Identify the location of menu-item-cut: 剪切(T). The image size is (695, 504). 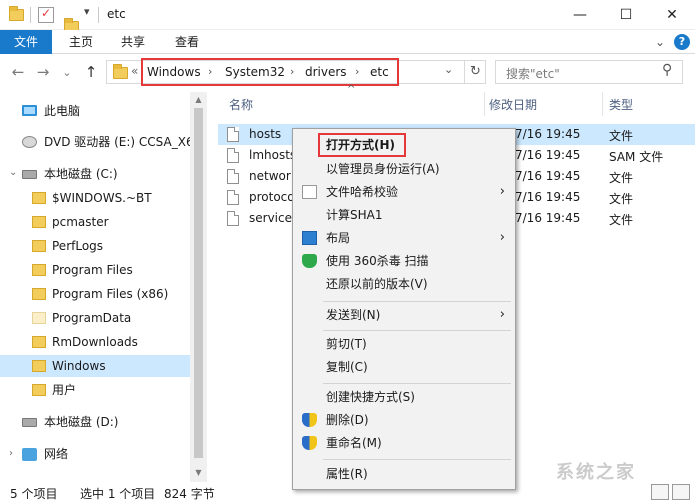
(404, 344).